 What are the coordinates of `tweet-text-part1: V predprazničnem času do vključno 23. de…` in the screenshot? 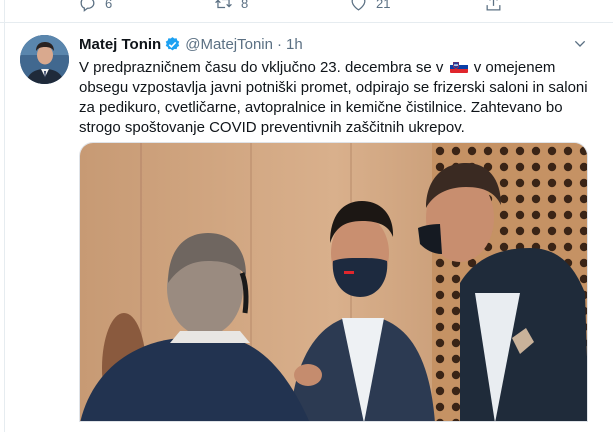 It's located at (261, 67).